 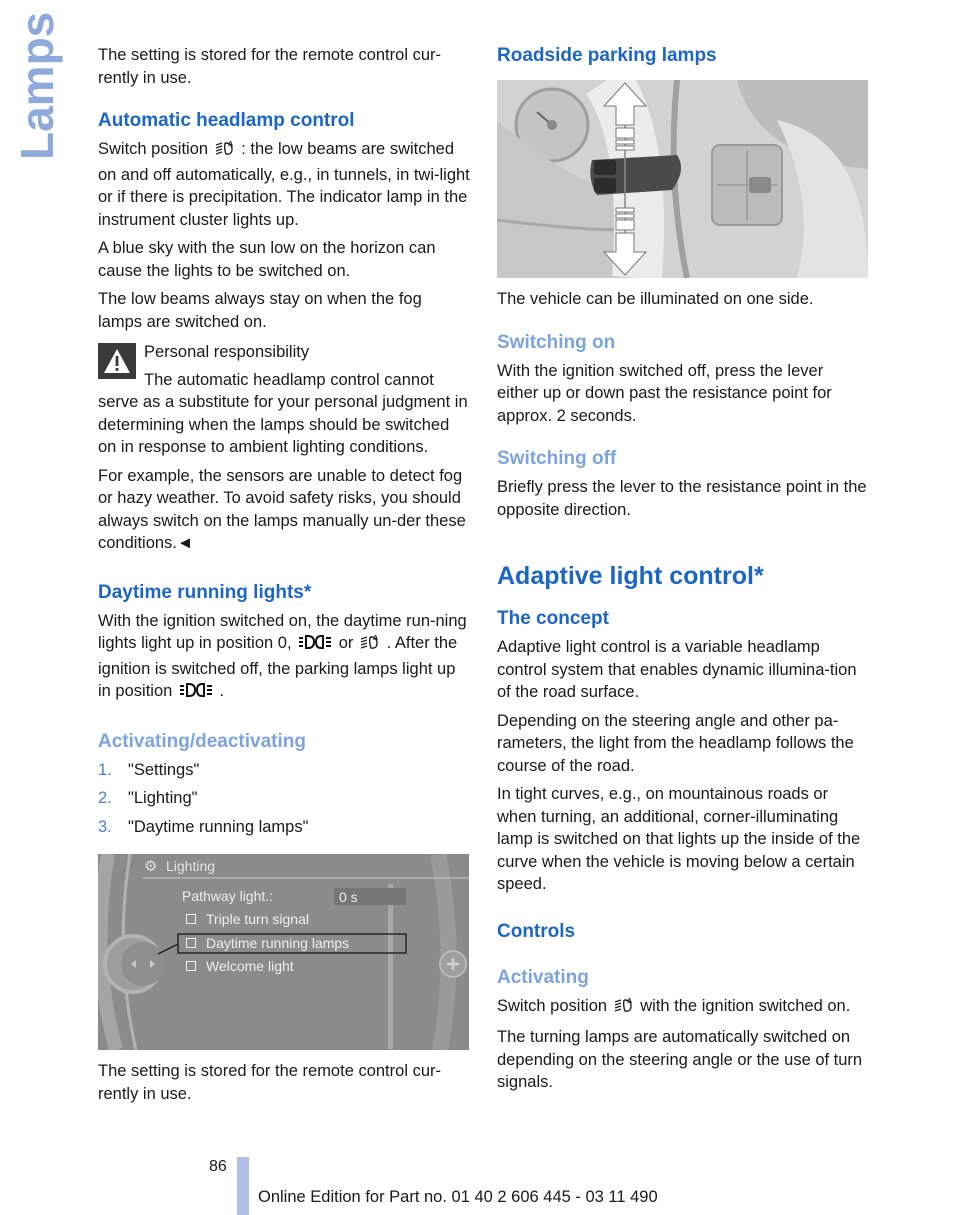 I want to click on list-item: 3. "Daytime running lamps", so click(x=203, y=826).